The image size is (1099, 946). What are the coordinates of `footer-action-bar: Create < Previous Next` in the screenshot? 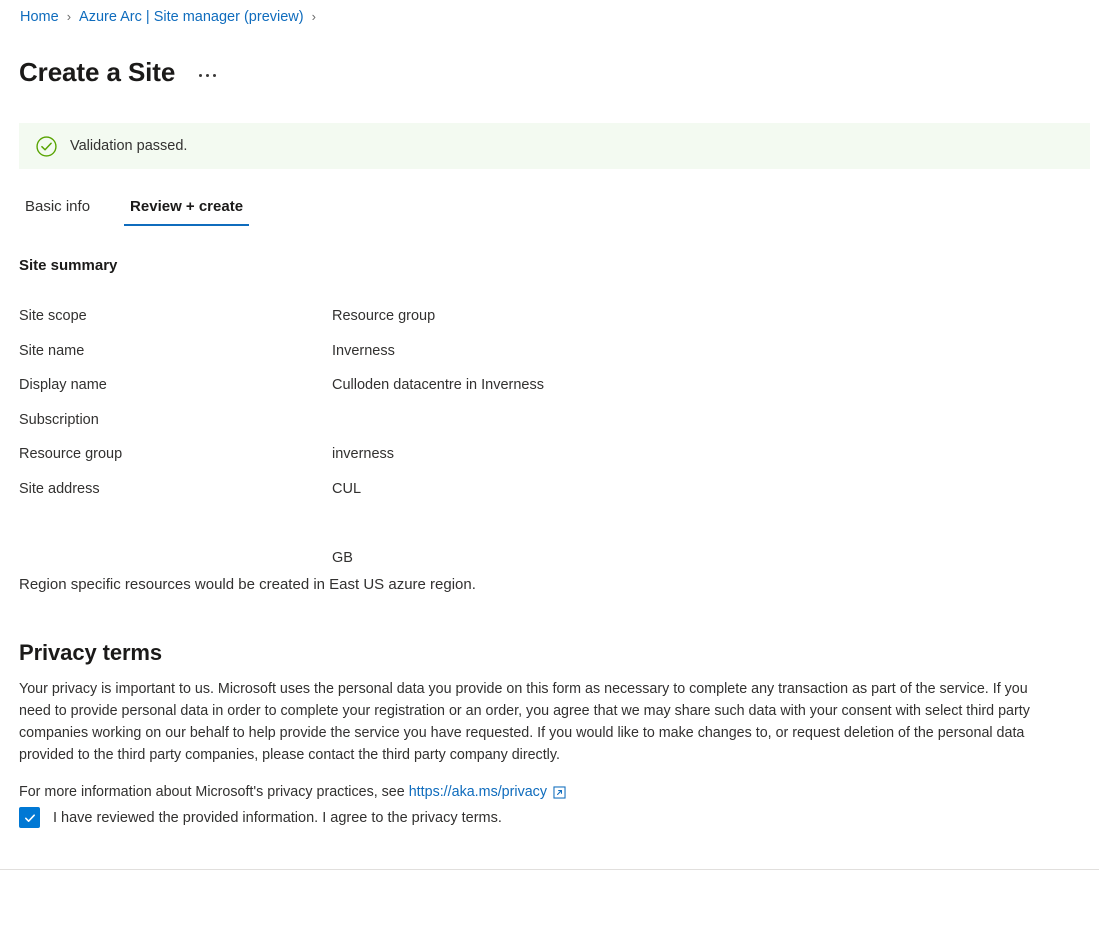 It's located at (549, 908).